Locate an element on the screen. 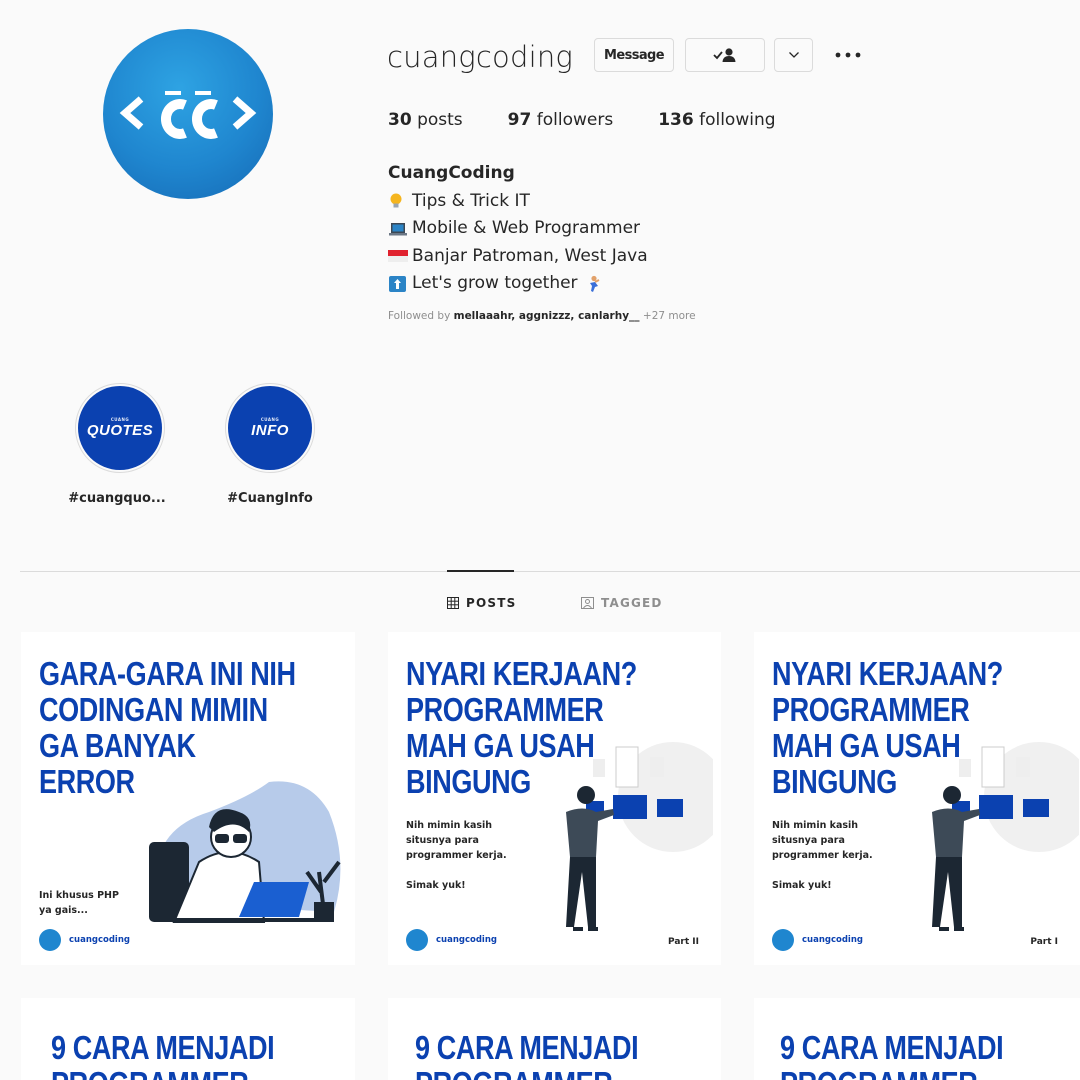 The height and width of the screenshot is (1080, 1080). bio-line-location: Banjar Patroman, West Java is located at coordinates (518, 257).